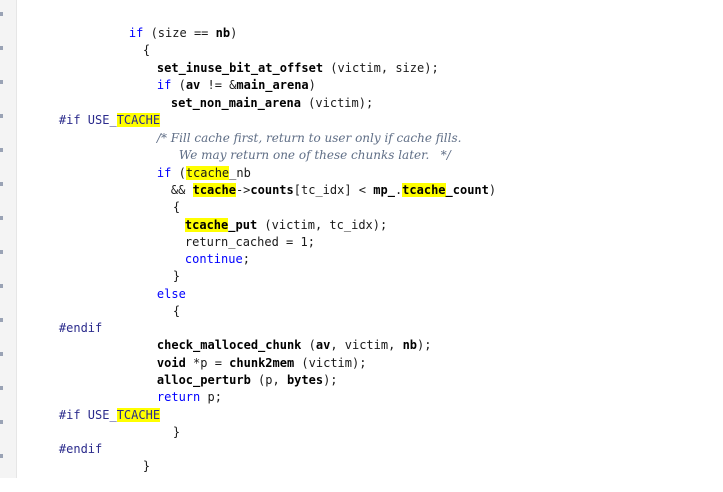 The height and width of the screenshot is (492, 723). I want to click on code-text: (p,, so click(268, 380).